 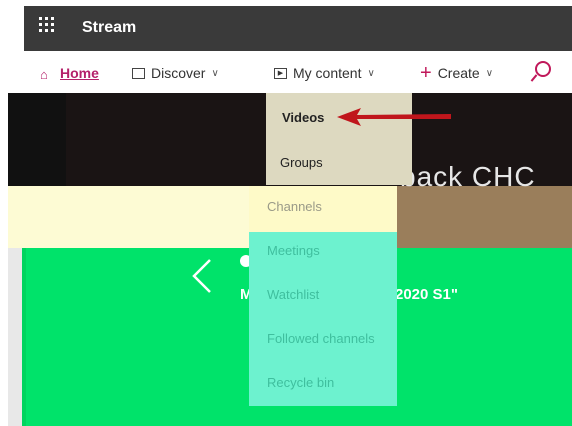 I want to click on left-margin, so click(x=15, y=337).